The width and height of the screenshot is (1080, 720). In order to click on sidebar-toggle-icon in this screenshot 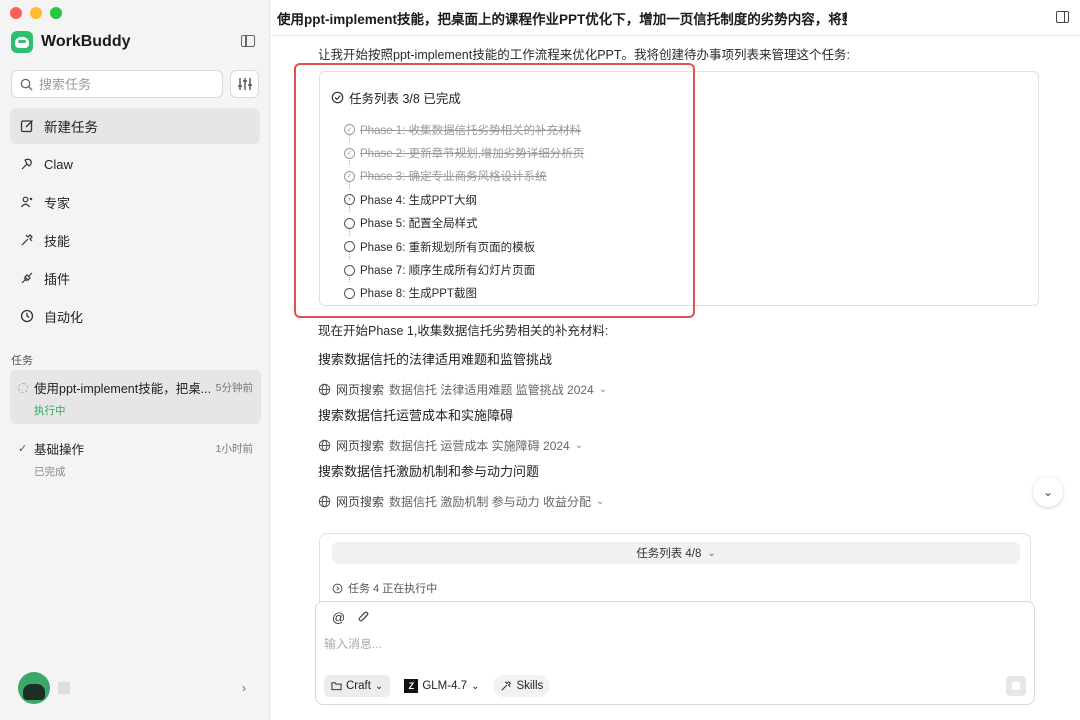, I will do `click(248, 41)`.